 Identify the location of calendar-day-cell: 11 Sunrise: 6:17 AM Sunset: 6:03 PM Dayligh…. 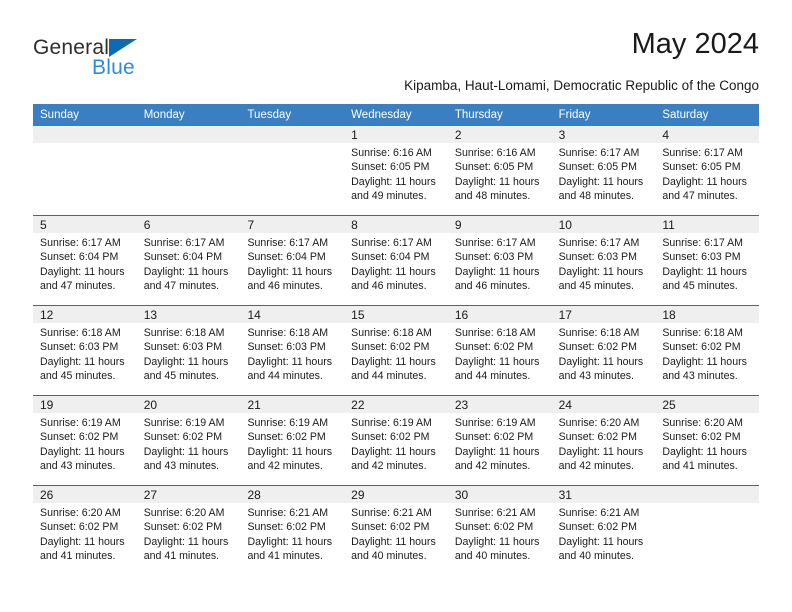
(707, 260).